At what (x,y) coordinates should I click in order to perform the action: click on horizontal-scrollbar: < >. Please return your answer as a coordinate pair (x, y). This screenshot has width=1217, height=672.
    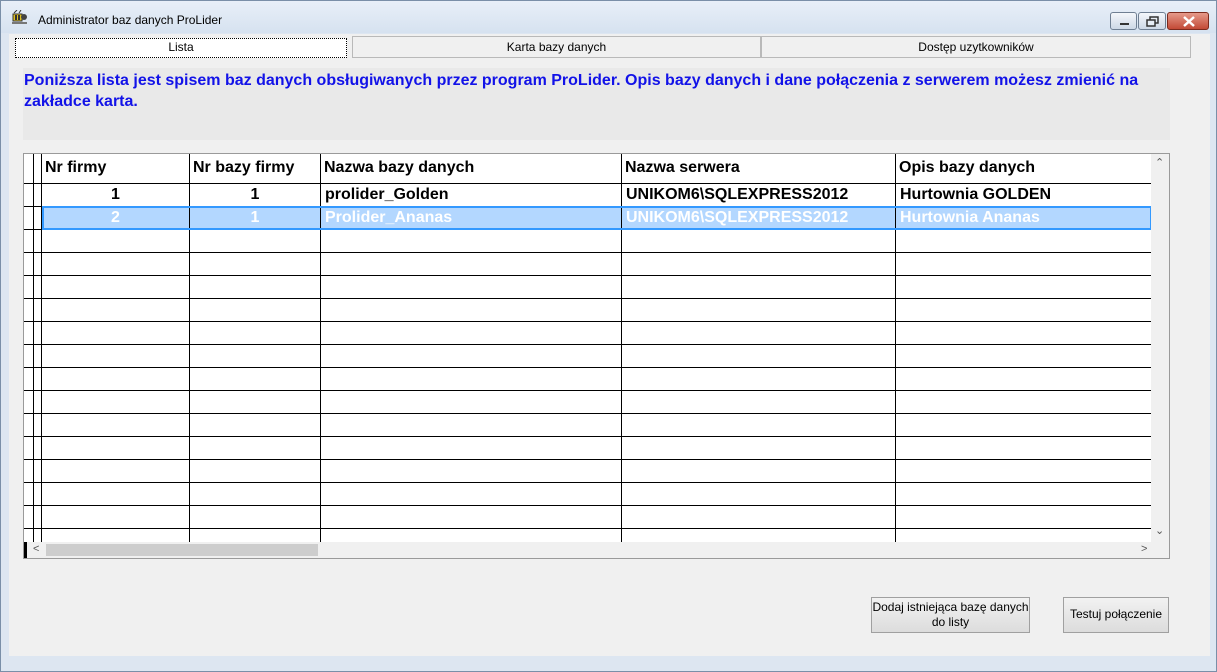
    Looking at the image, I should click on (596, 550).